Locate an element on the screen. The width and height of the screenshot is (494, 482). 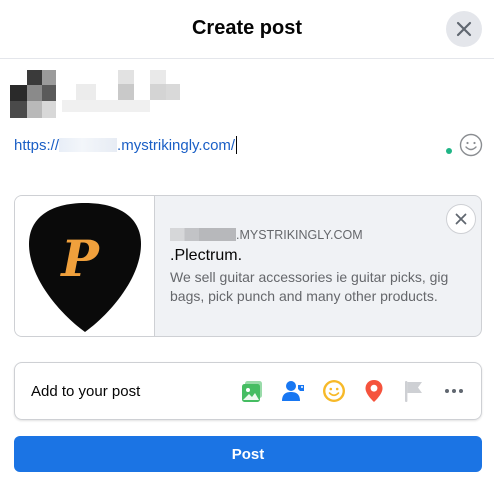
logo-letter: P is located at coordinates (79, 258).